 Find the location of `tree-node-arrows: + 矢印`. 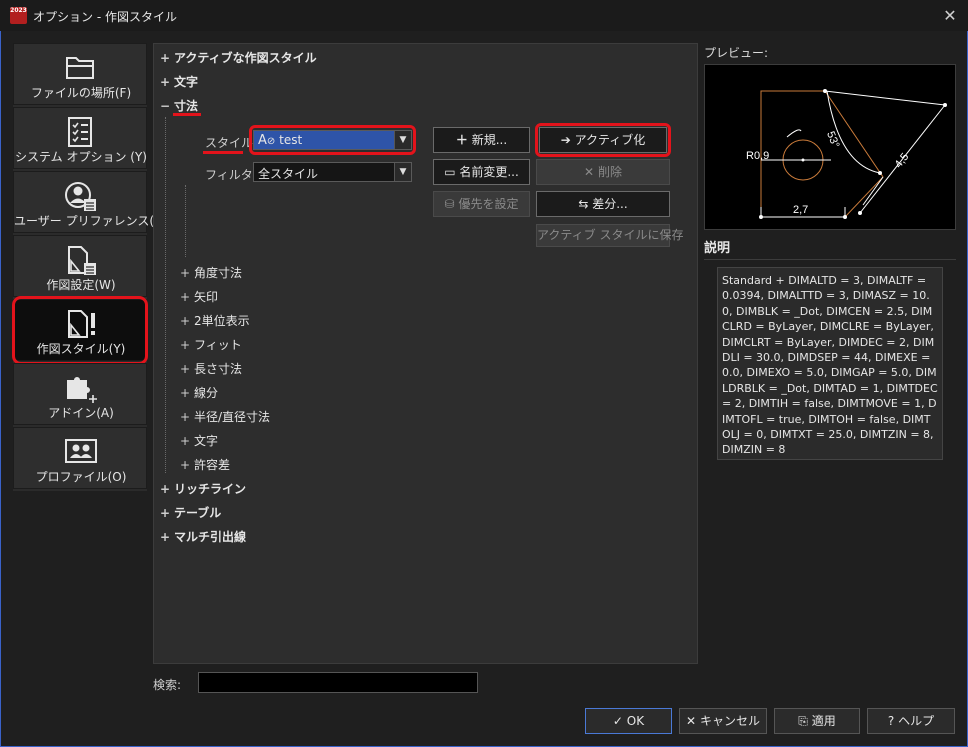

tree-node-arrows: + 矢印 is located at coordinates (199, 296).